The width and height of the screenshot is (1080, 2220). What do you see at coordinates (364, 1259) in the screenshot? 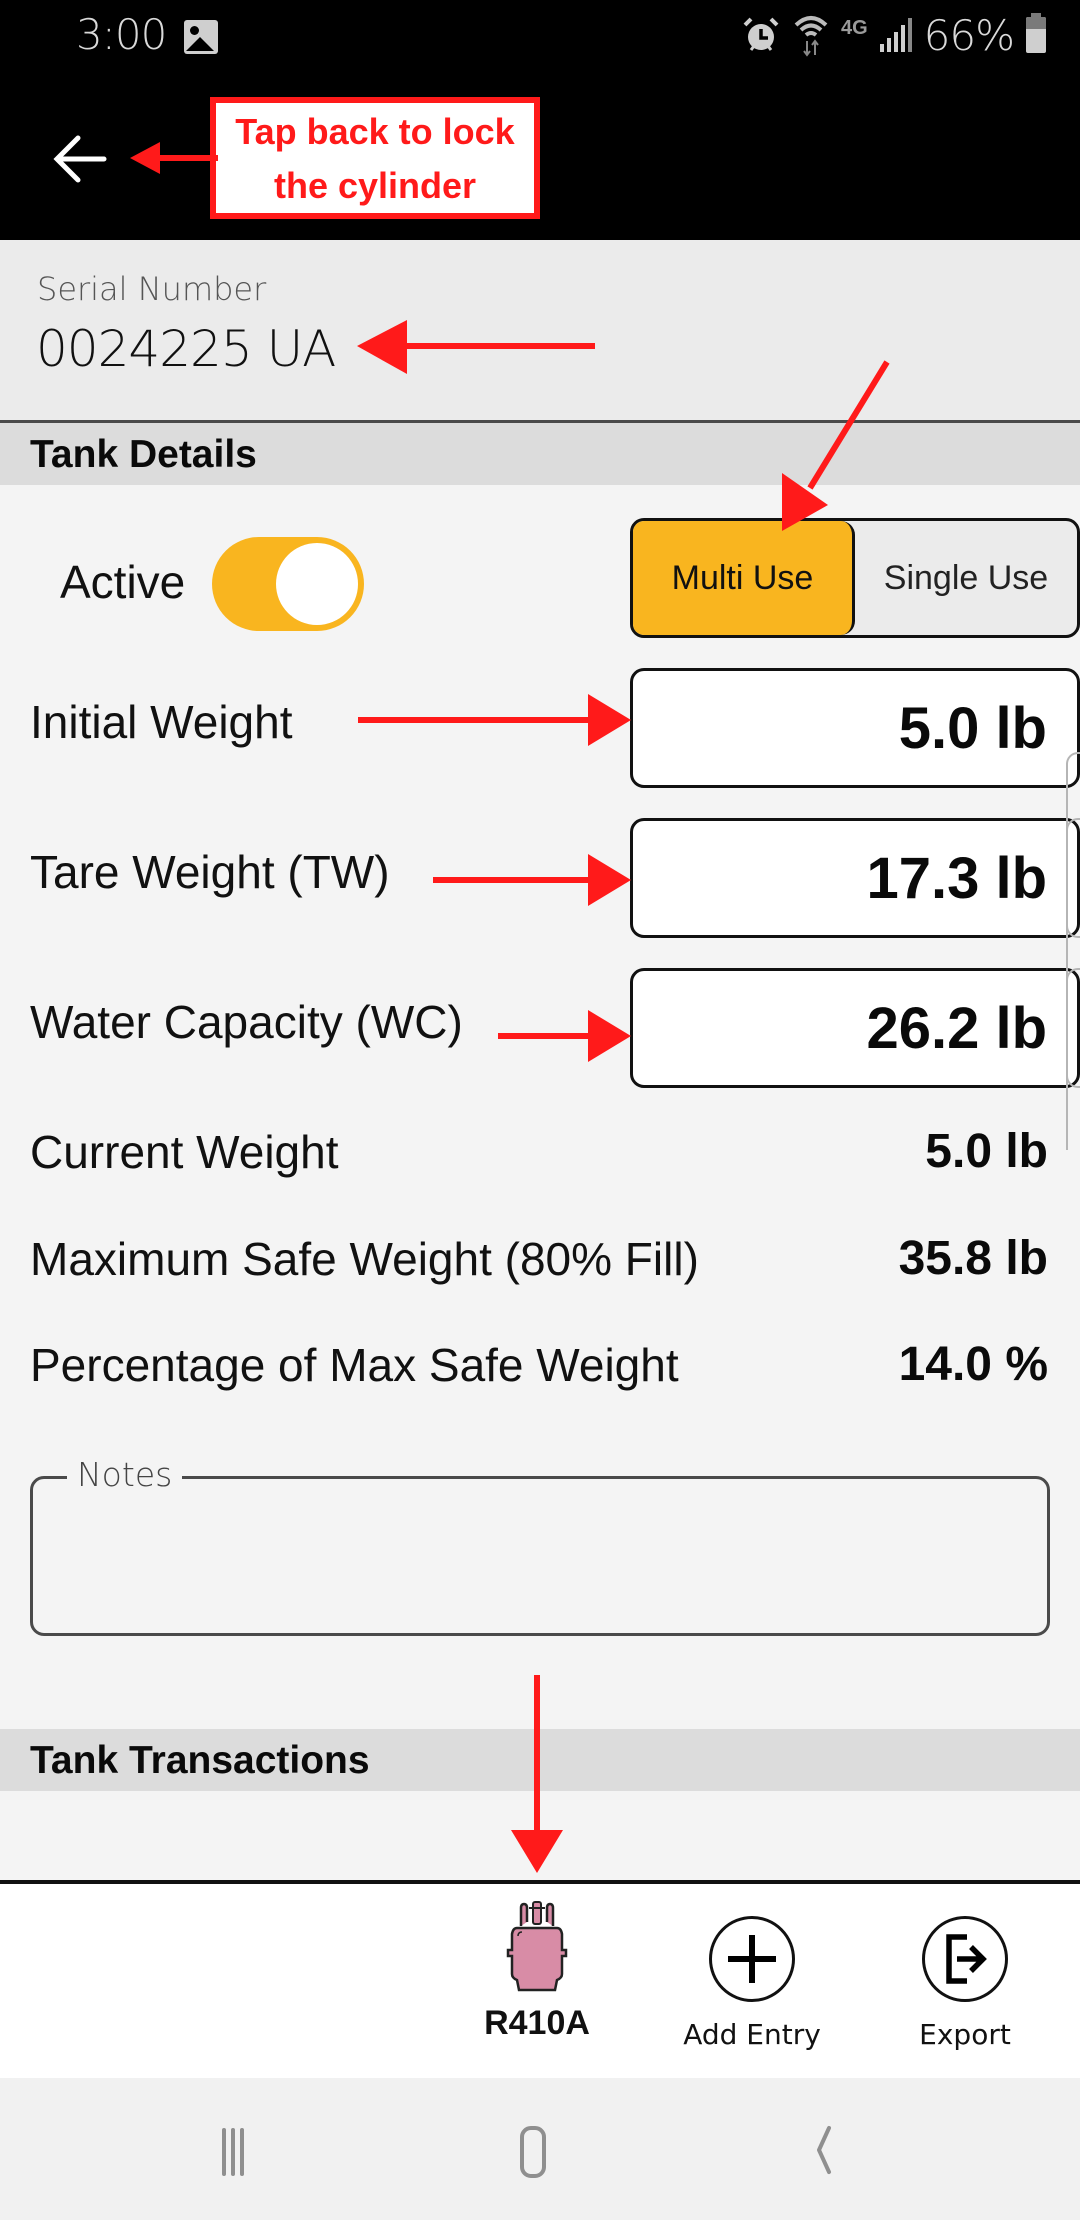
I see `max-safe-weight-label: Maximum Safe Weight (80% Fill)` at bounding box center [364, 1259].